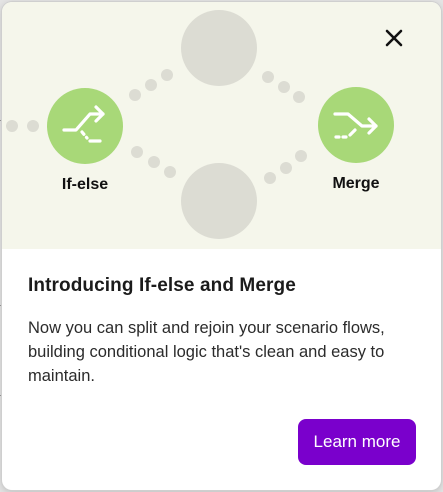  Describe the element at coordinates (219, 201) in the screenshot. I see `placeholder-module-bottom` at that location.